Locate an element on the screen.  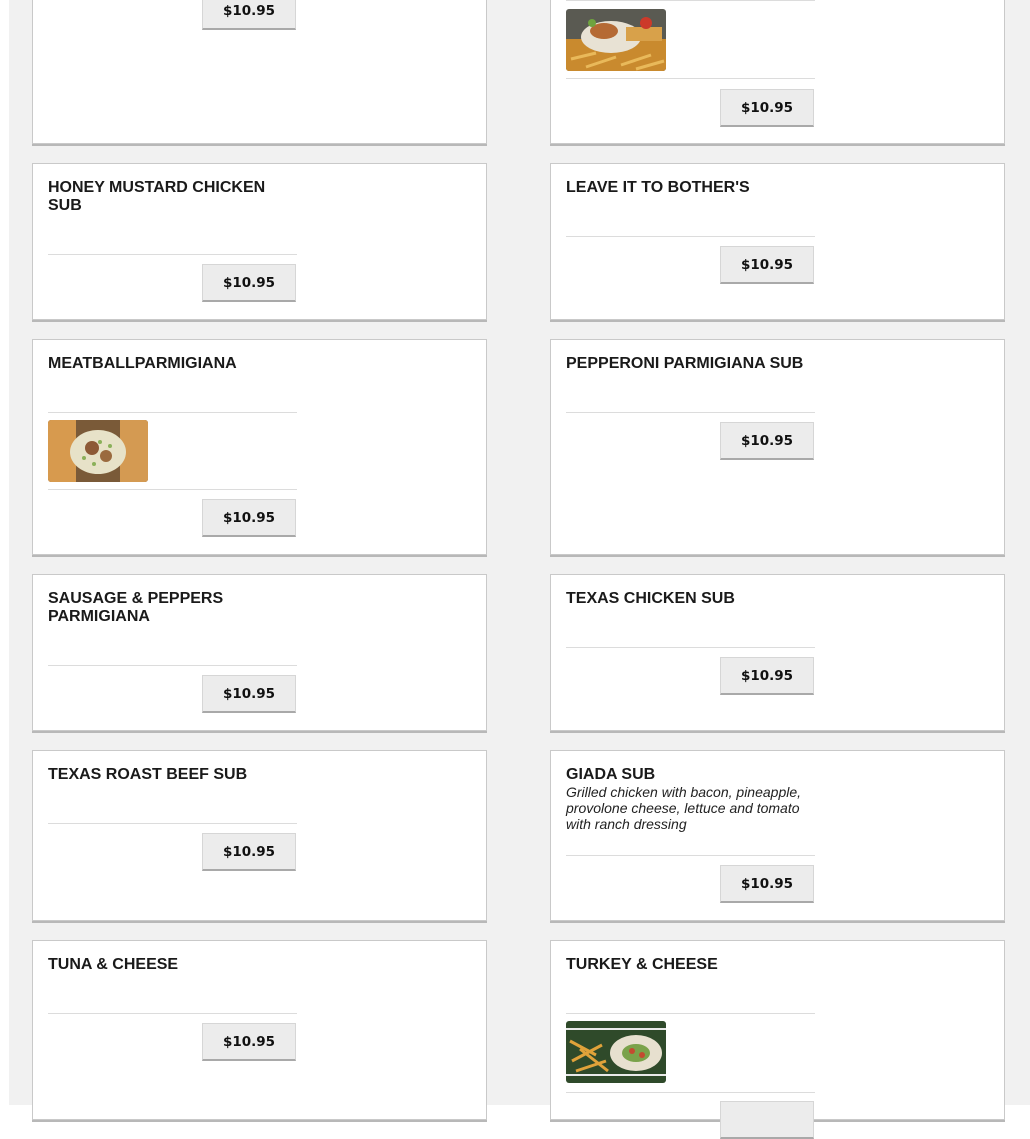
menu-card-meatball: MEATBALLPARMIGIANA $10.95 is located at coordinates (259, 447).